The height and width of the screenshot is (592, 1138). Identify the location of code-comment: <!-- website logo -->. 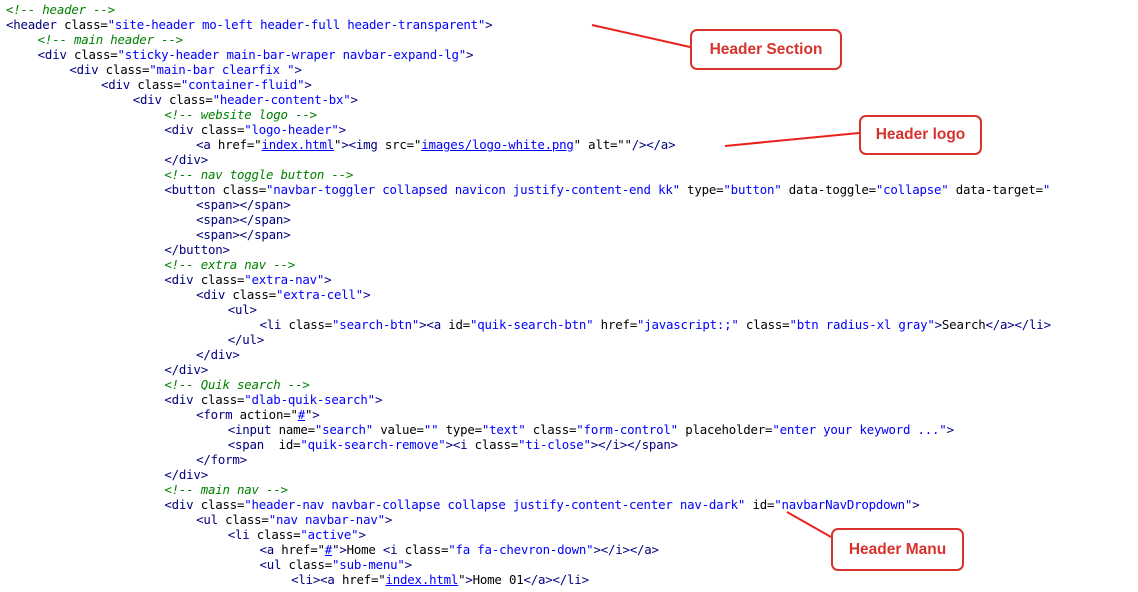
(240, 114).